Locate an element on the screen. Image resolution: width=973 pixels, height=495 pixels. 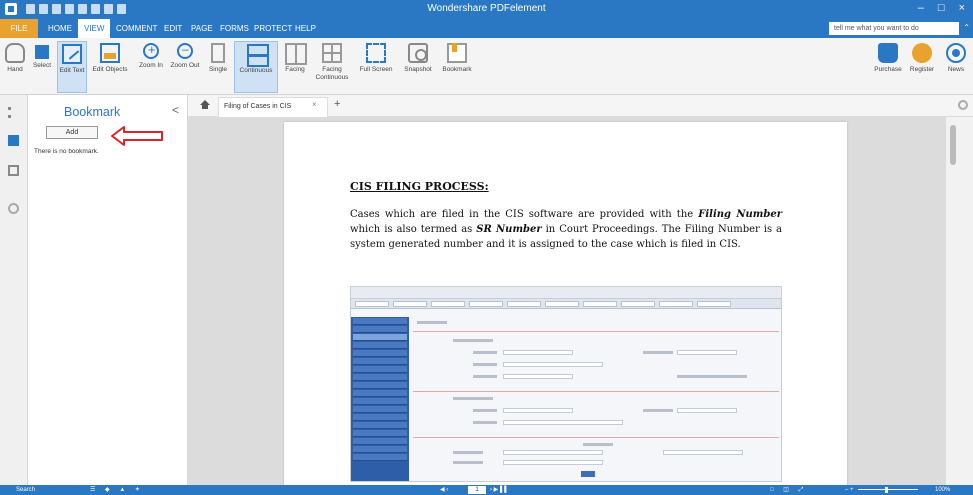
maximize-button: □ is located at coordinates (941, 8).